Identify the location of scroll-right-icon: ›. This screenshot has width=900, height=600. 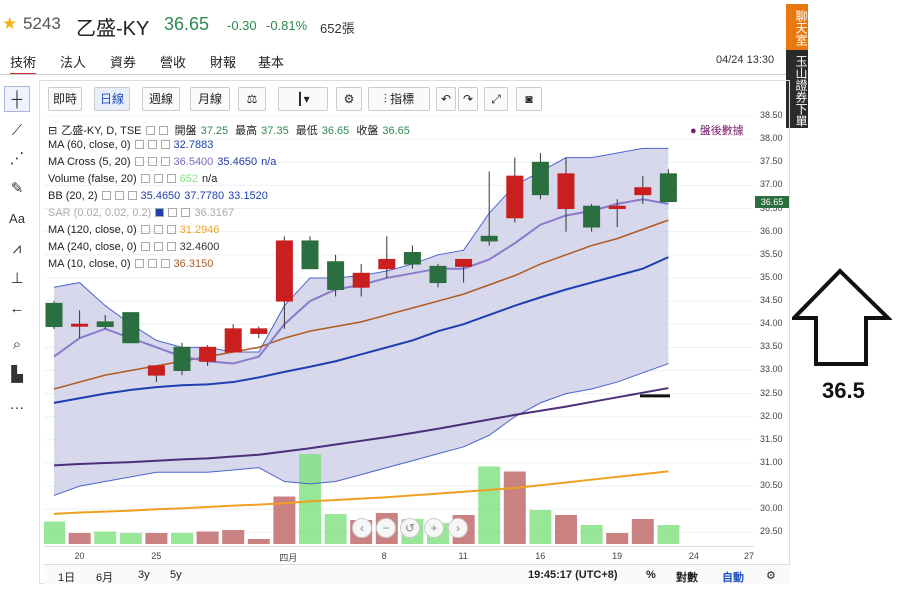
(458, 528).